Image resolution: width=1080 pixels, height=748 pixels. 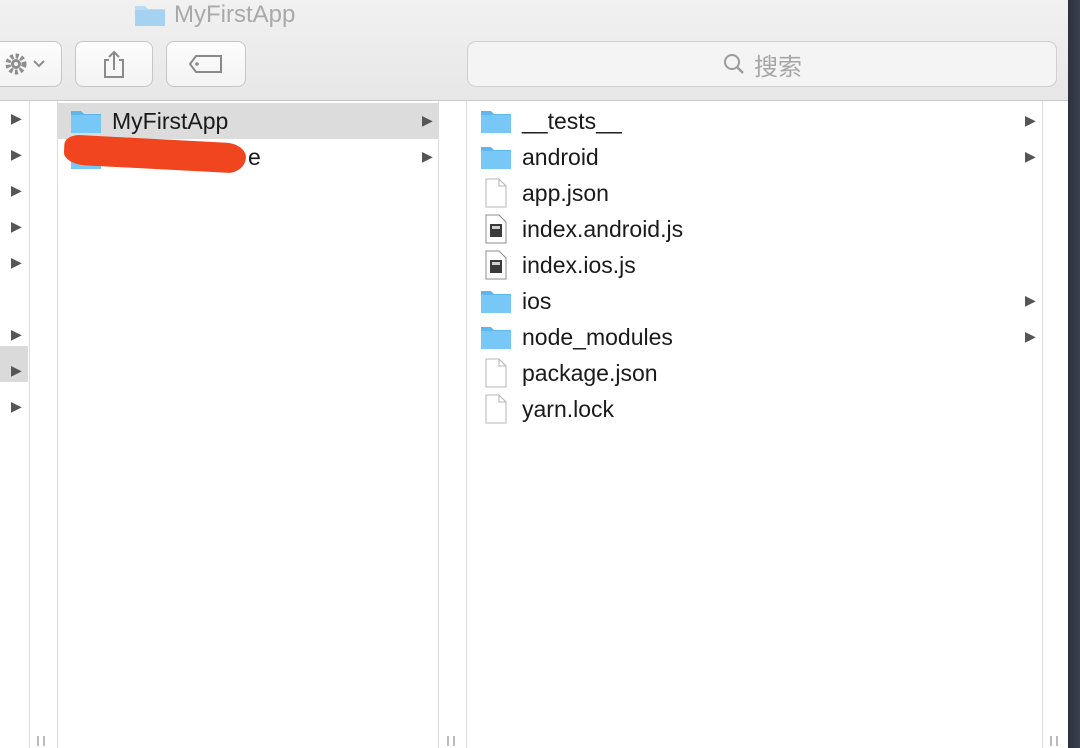 I want to click on list-item: android ▶, so click(x=754, y=157).